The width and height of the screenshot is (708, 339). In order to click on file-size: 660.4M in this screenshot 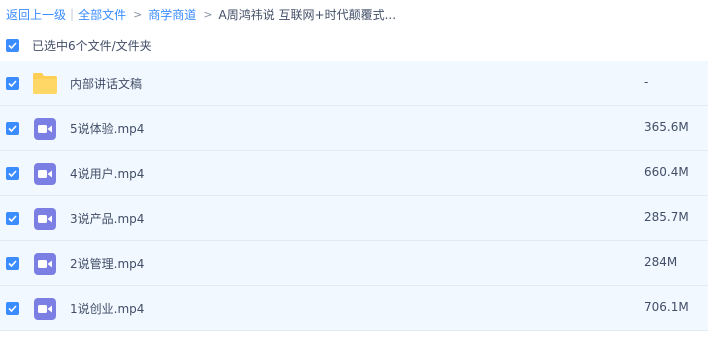, I will do `click(666, 172)`.